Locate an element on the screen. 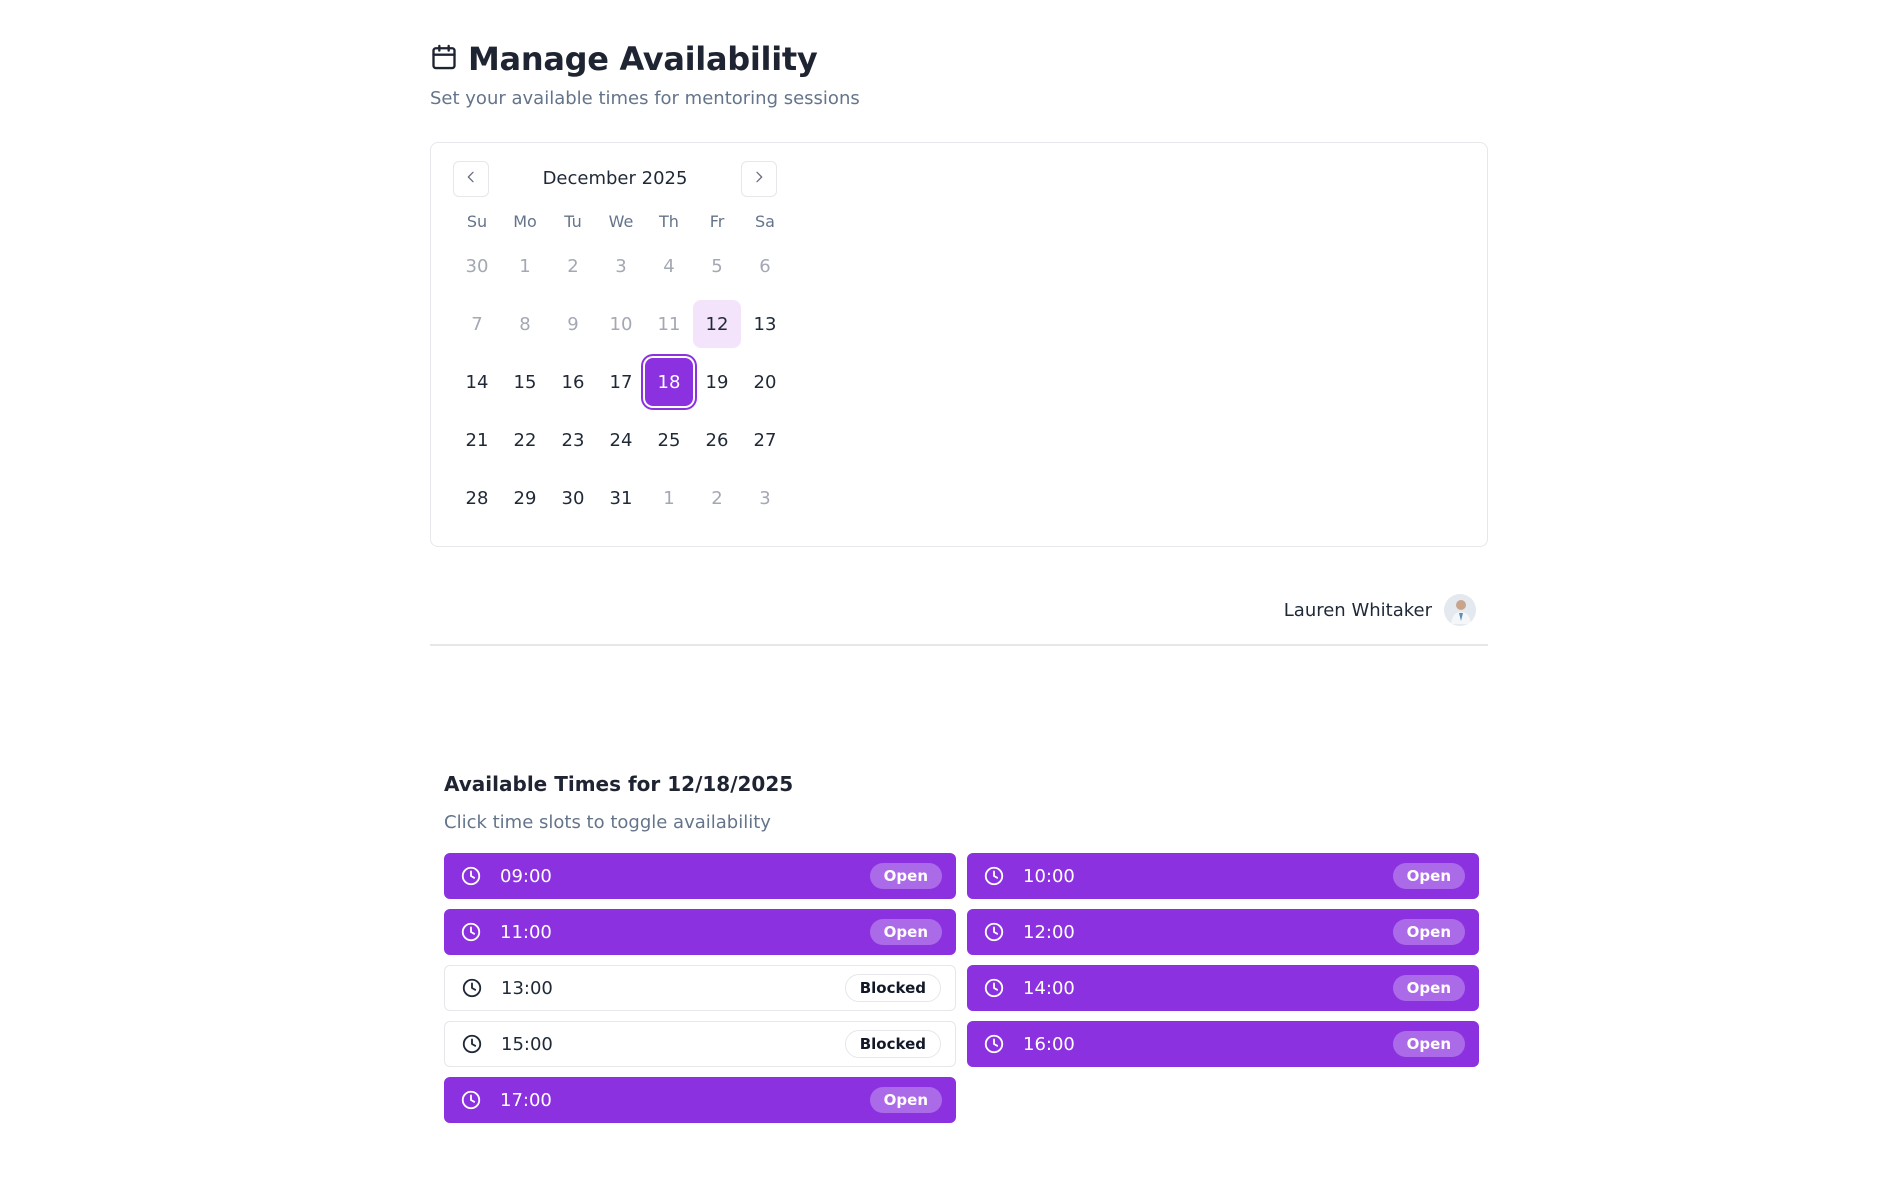 The width and height of the screenshot is (1900, 1200). time-slot-1200: 12:00 Open is located at coordinates (1223, 932).